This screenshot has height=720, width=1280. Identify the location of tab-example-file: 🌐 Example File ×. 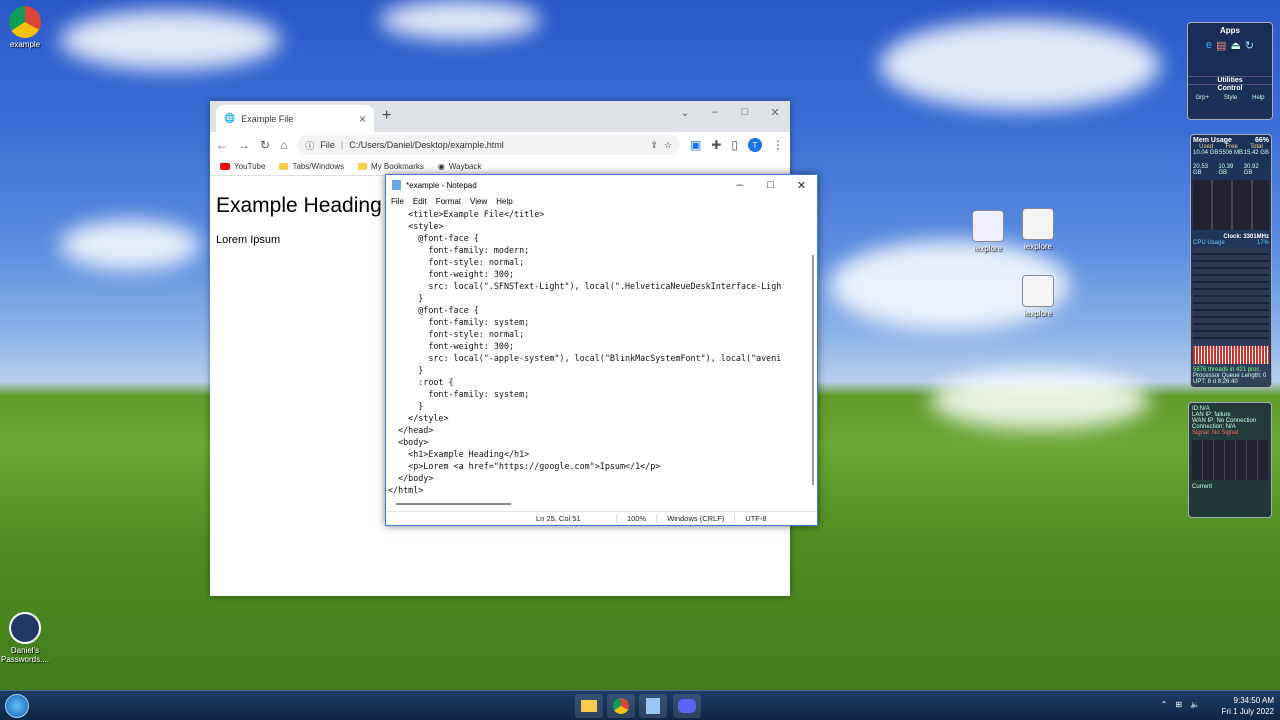
(295, 118).